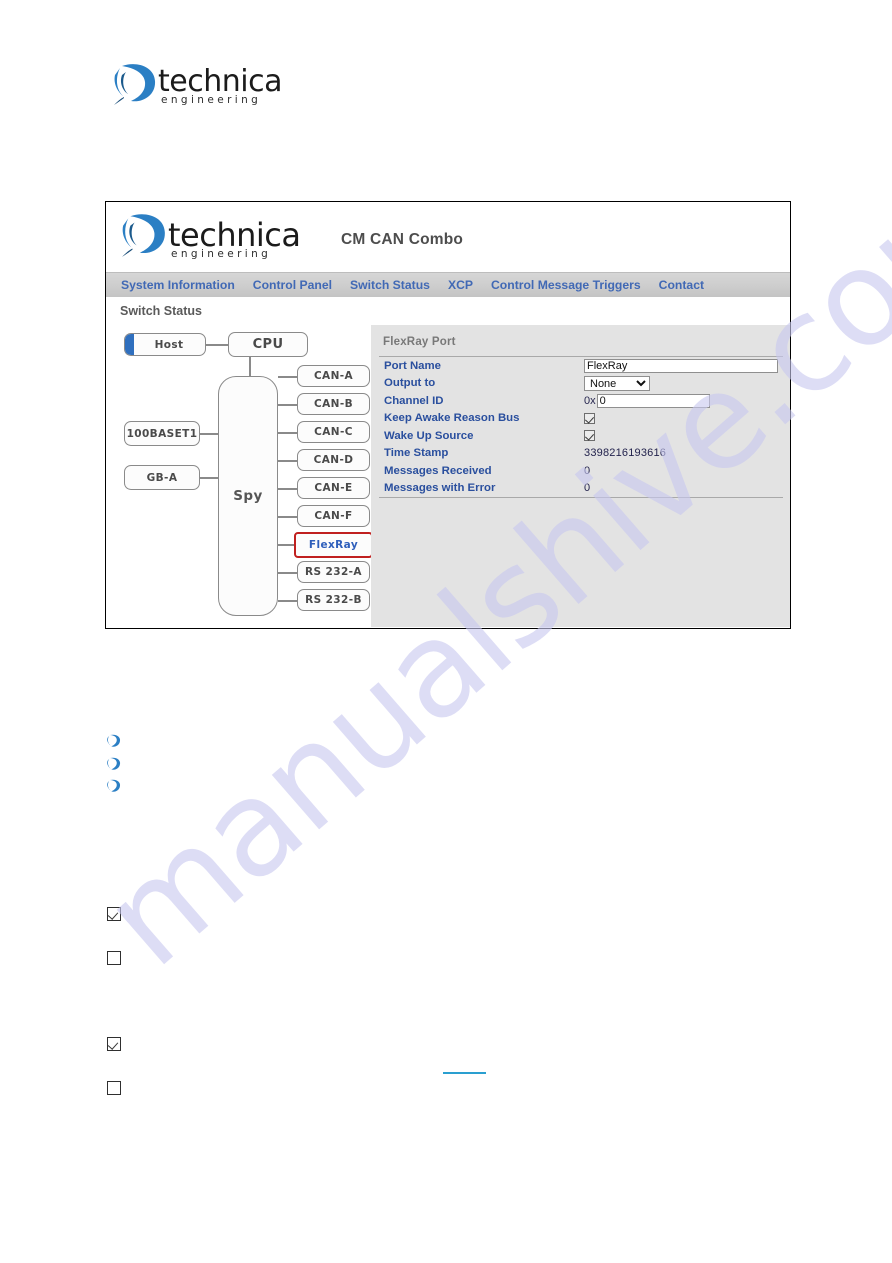  What do you see at coordinates (114, 785) in the screenshot?
I see `list-bullet-3-icon` at bounding box center [114, 785].